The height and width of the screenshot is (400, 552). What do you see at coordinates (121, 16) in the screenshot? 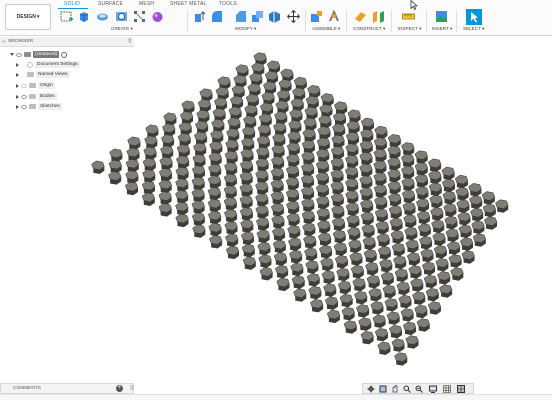
I see `hole-icon` at bounding box center [121, 16].